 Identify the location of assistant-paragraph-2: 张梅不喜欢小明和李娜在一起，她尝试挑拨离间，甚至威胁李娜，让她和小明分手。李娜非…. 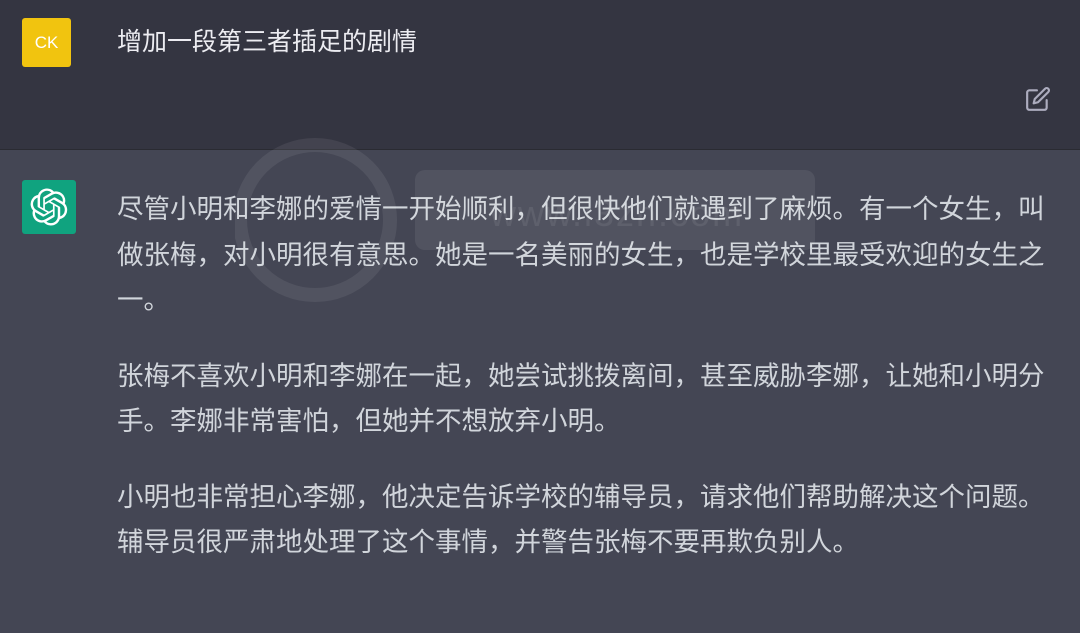
(581, 399).